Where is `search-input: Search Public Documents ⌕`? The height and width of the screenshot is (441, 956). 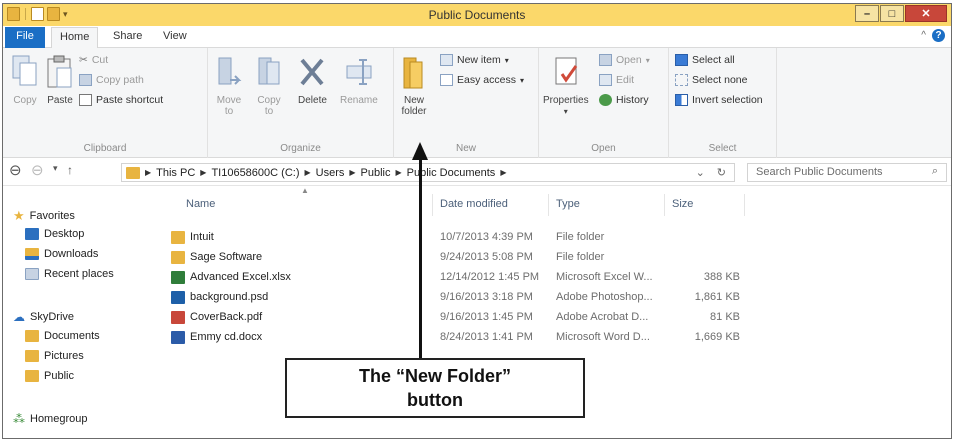
search-input: Search Public Documents ⌕ is located at coordinates (847, 172).